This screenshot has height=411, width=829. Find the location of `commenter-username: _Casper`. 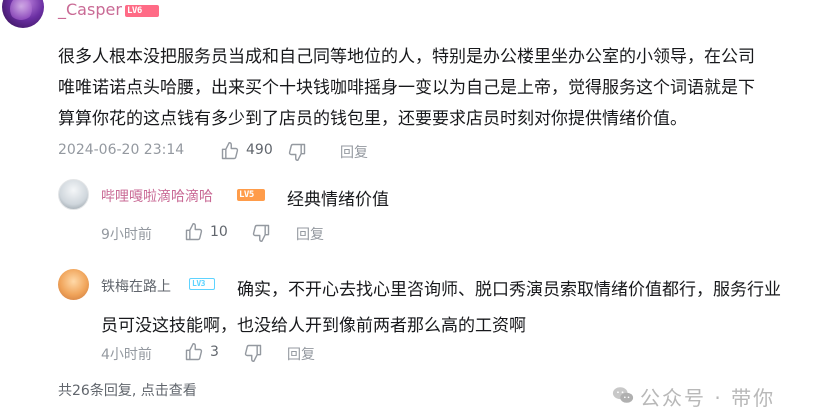

commenter-username: _Casper is located at coordinates (90, 9).